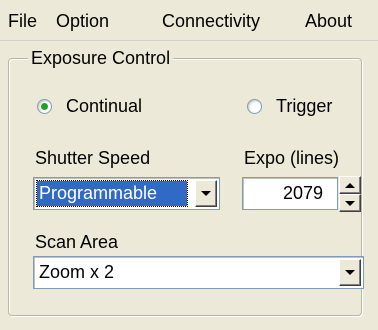 Image resolution: width=378 pixels, height=330 pixels. I want to click on continual-radio-button, so click(44, 106).